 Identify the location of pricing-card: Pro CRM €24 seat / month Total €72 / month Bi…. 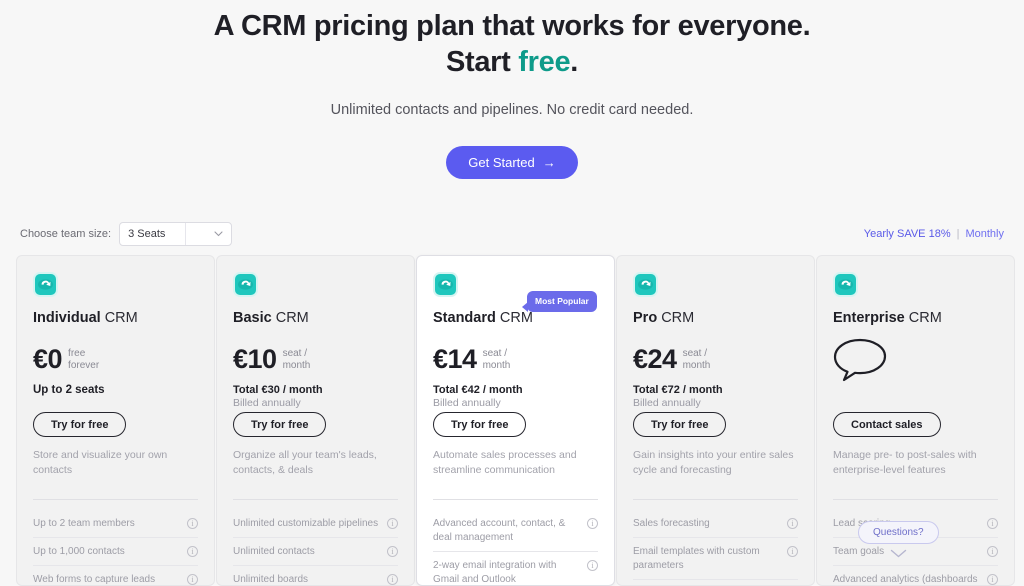
(715, 420).